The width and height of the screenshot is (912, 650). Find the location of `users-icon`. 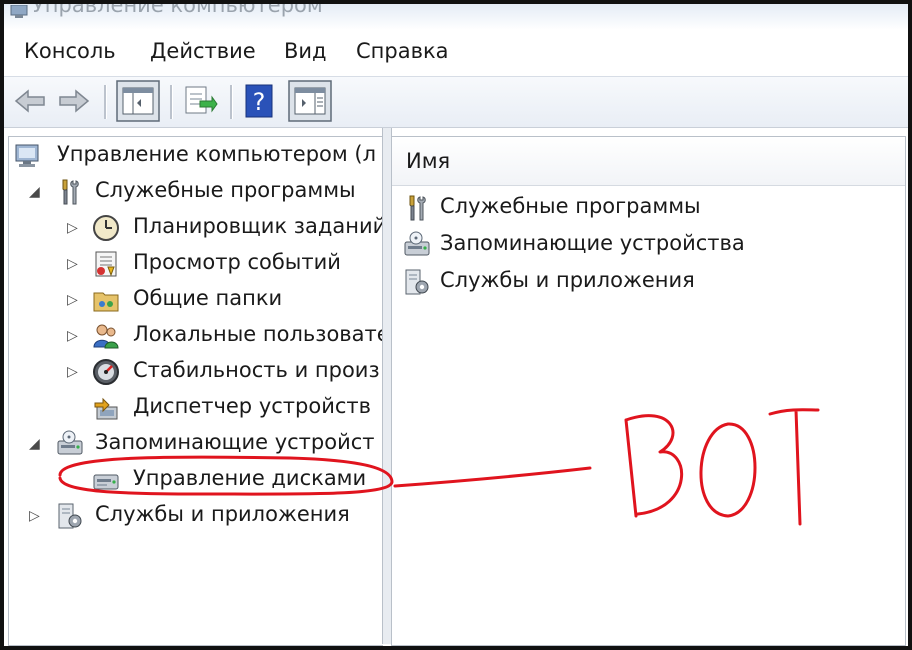

users-icon is located at coordinates (106, 336).